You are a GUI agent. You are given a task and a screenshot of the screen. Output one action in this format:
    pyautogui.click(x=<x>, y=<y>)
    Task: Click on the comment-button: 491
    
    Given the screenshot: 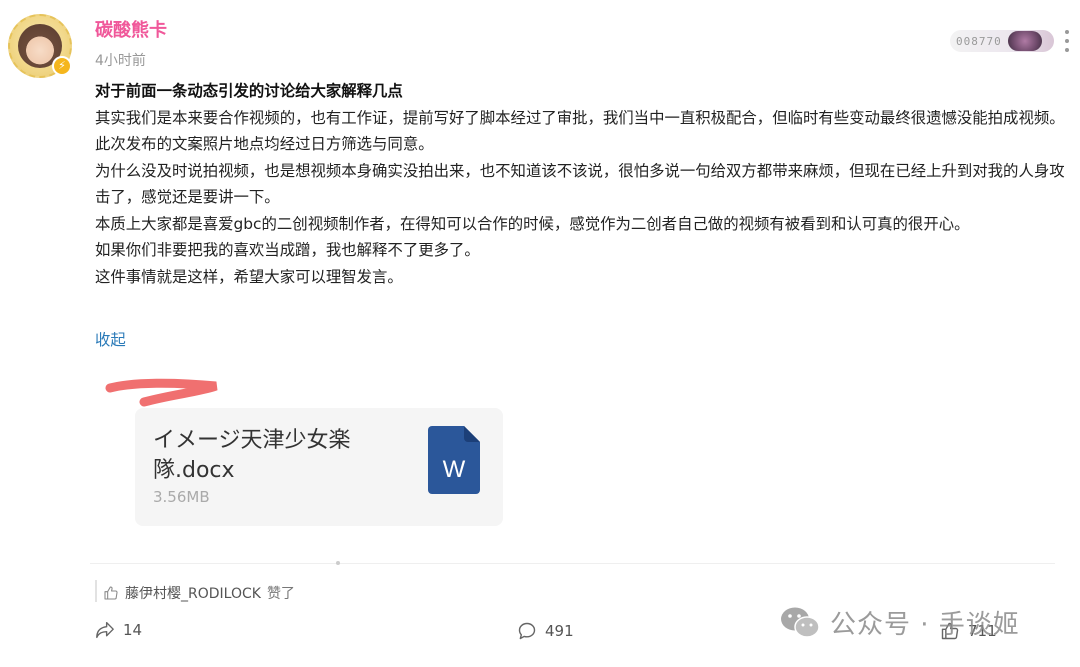 What is the action you would take?
    pyautogui.click(x=545, y=631)
    